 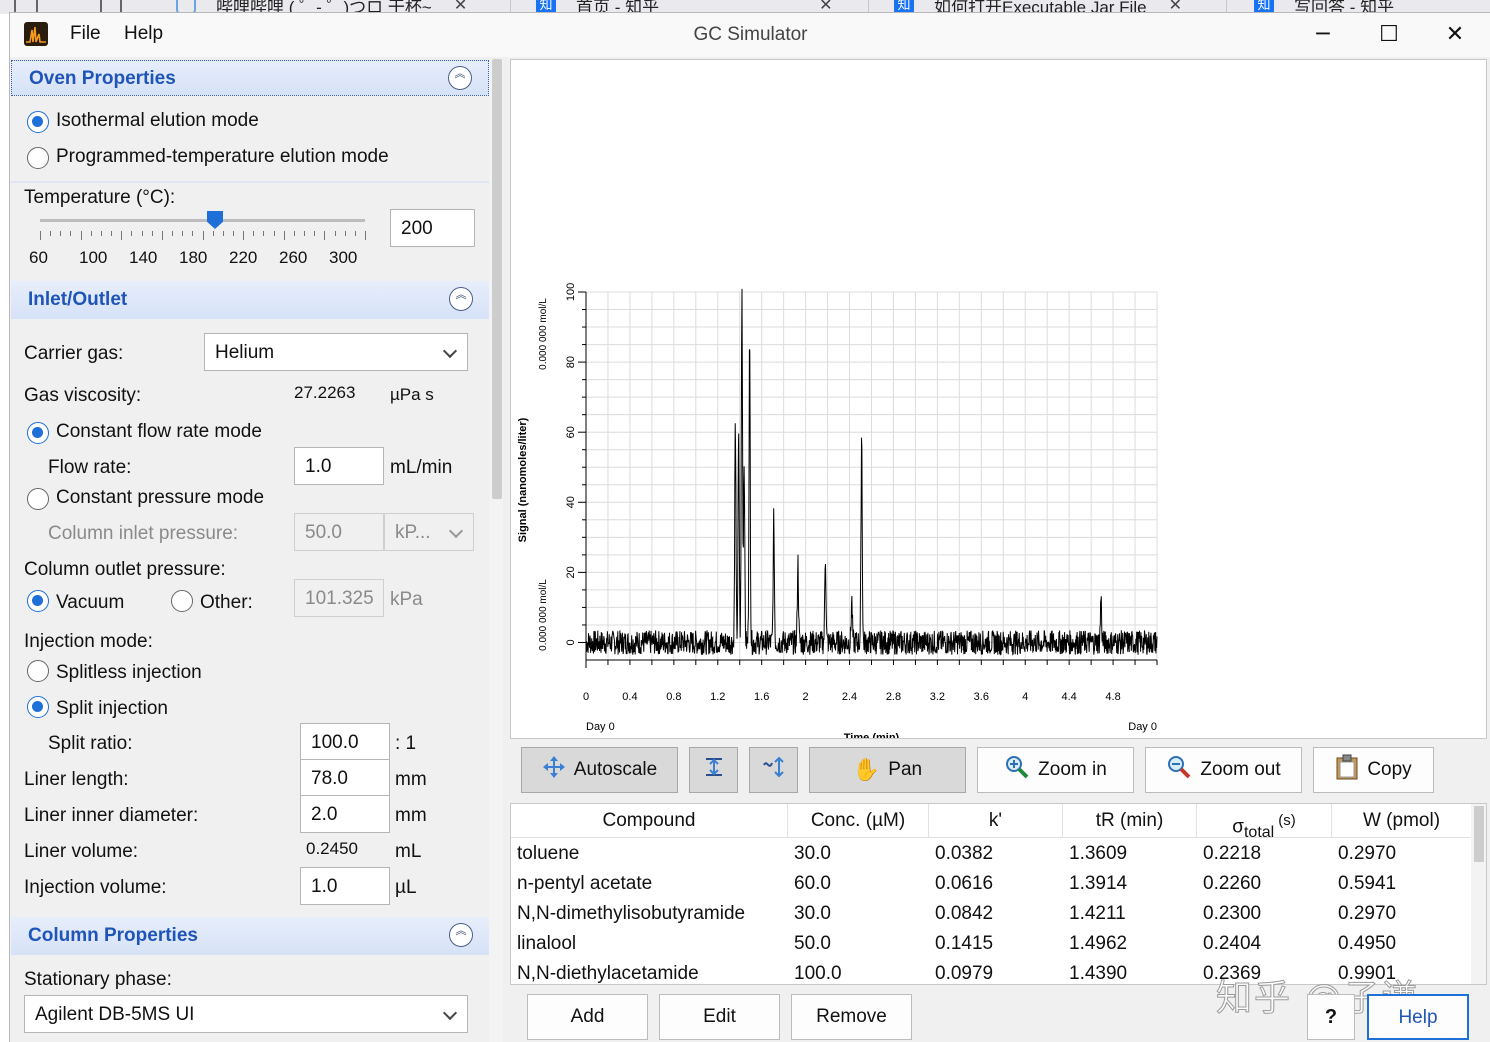 What do you see at coordinates (1455, 35) in the screenshot?
I see `close-icon: ✕` at bounding box center [1455, 35].